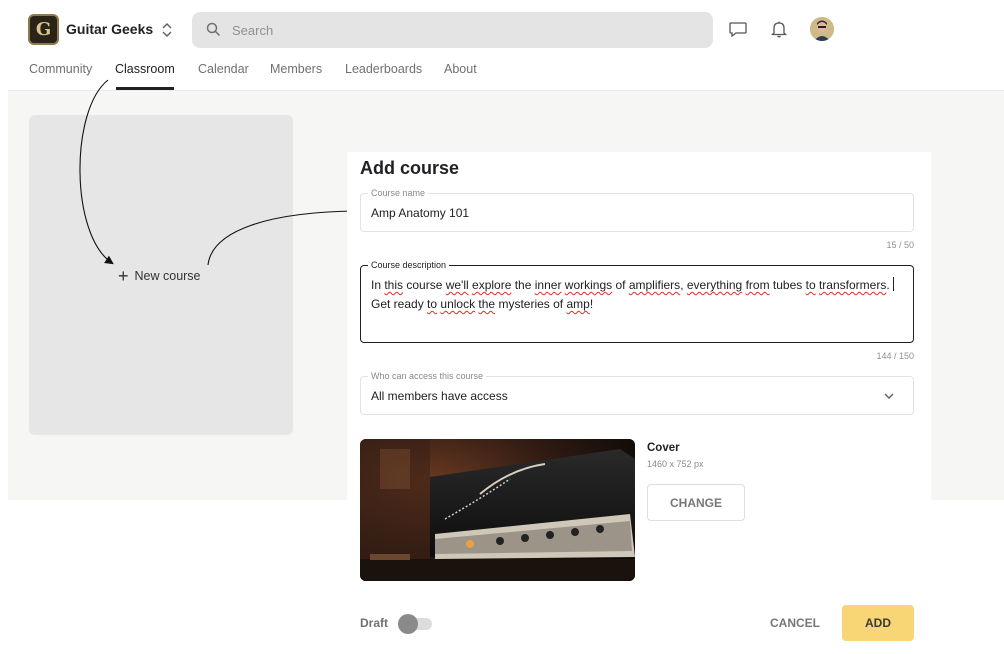 Image resolution: width=1004 pixels, height=654 pixels. I want to click on search-bar, so click(452, 30).